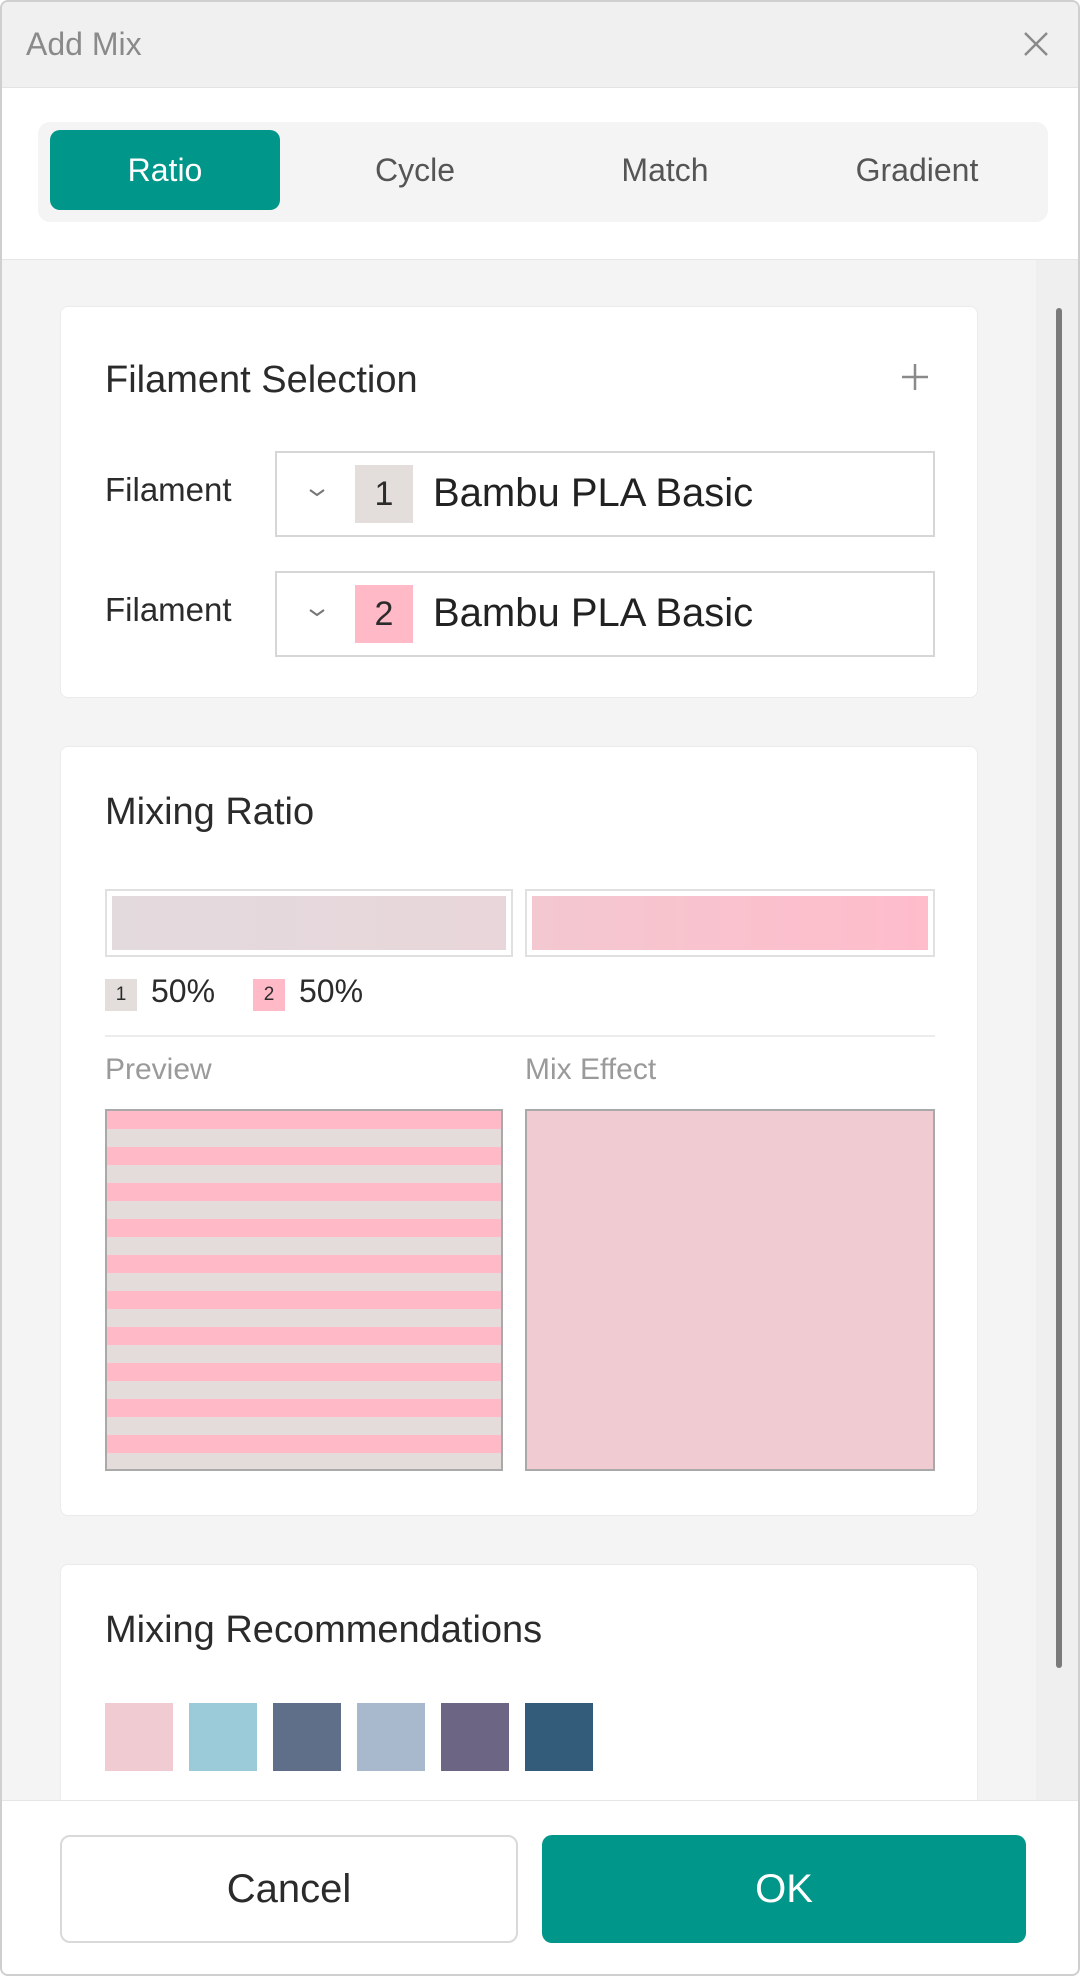 The height and width of the screenshot is (1976, 1080). Describe the element at coordinates (165, 170) in the screenshot. I see `tab-ratio: Ratio` at that location.